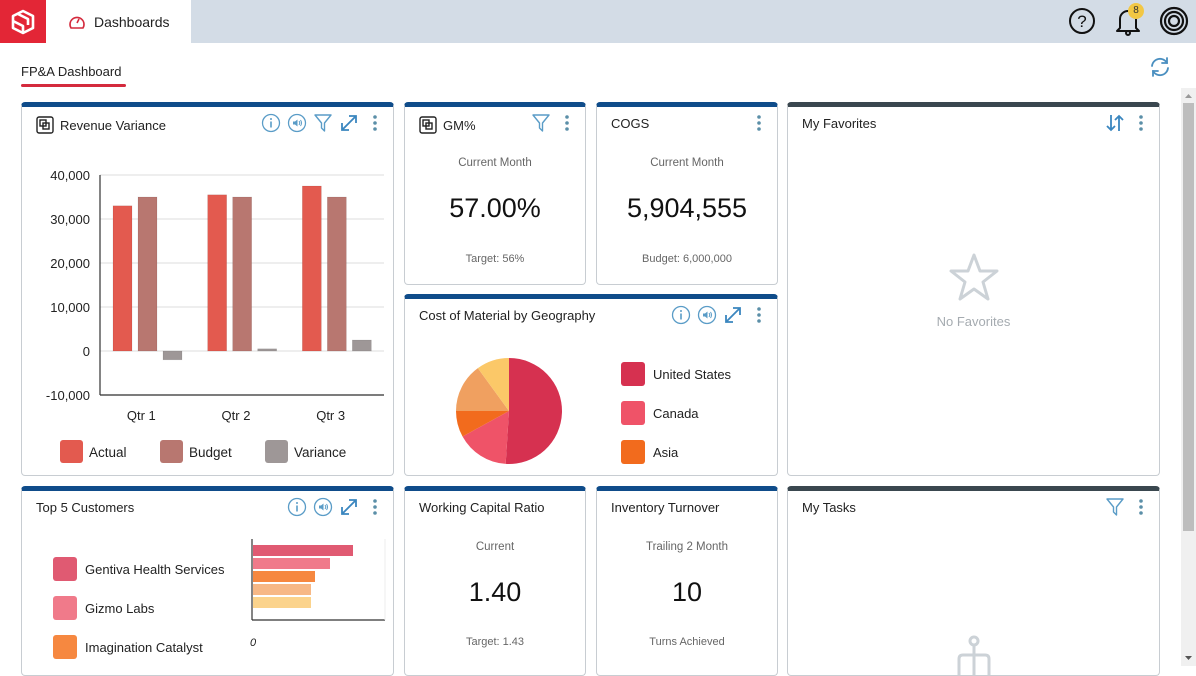 Image resolution: width=1196 pixels, height=676 pixels. What do you see at coordinates (144, 647) in the screenshot?
I see `legend-label: Imagination Catalyst` at bounding box center [144, 647].